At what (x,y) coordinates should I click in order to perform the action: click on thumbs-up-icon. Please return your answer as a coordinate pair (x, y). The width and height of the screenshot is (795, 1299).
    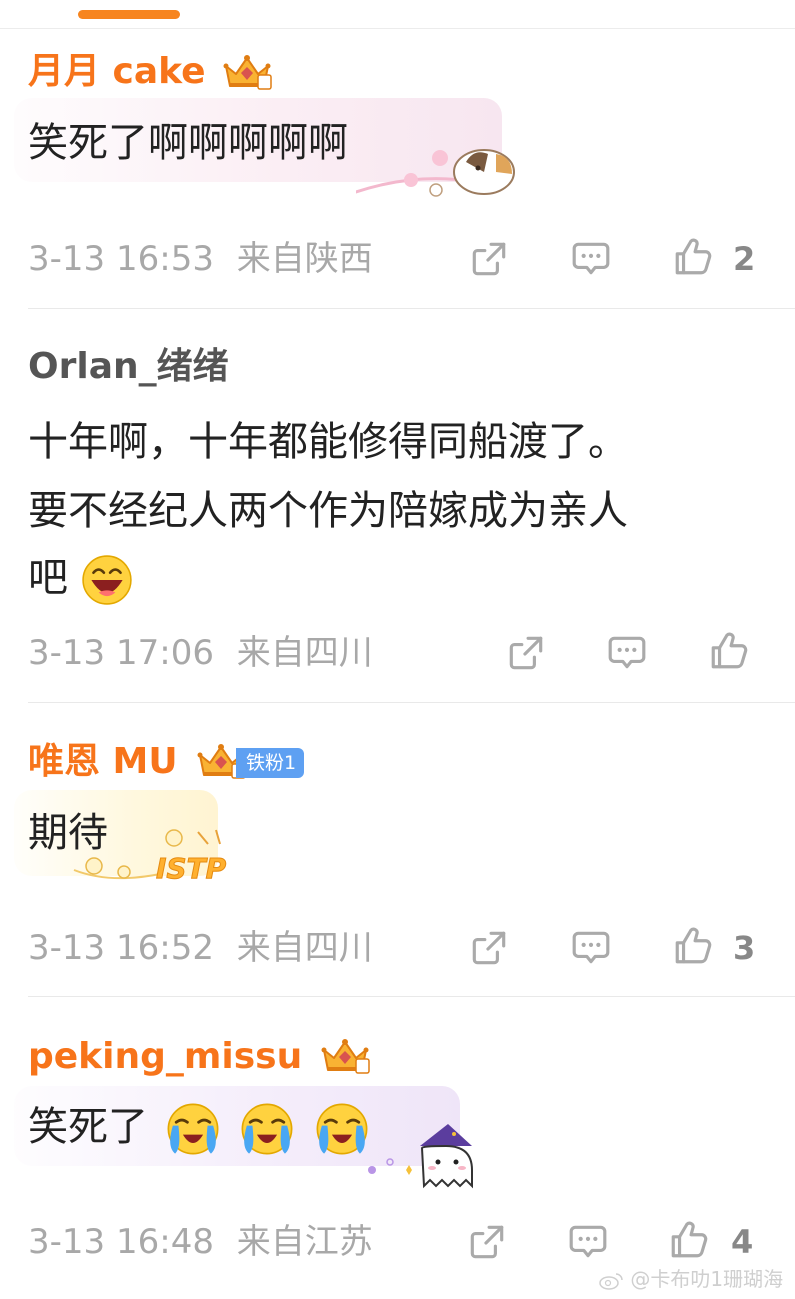
    Looking at the image, I should click on (689, 1240).